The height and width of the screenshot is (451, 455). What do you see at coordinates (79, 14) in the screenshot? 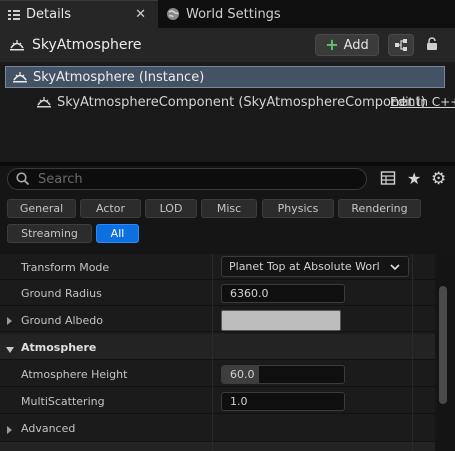
I see `tab-details: Details ✕` at bounding box center [79, 14].